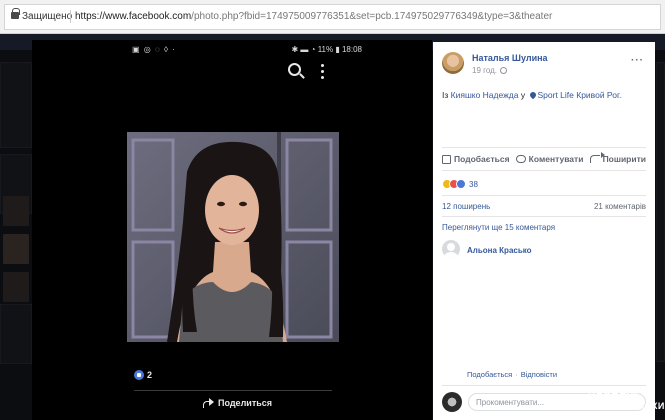 The image size is (665, 420). What do you see at coordinates (624, 159) in the screenshot?
I see `share-label: Поширити` at bounding box center [624, 159].